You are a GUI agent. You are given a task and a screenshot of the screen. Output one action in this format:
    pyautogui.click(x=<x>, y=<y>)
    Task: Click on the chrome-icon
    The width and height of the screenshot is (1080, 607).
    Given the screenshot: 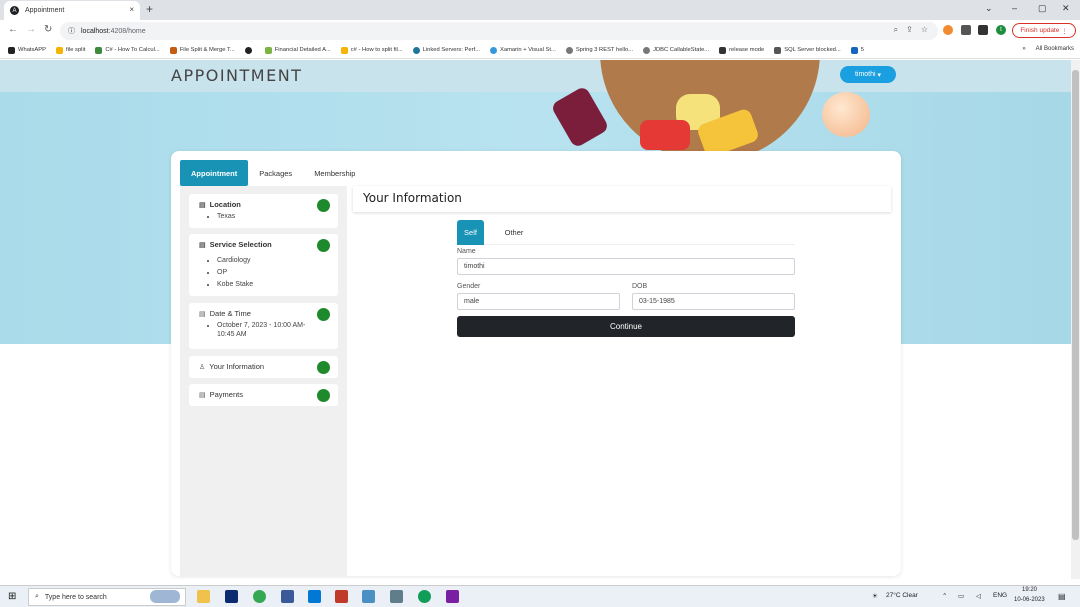 What is the action you would take?
    pyautogui.click(x=259, y=596)
    